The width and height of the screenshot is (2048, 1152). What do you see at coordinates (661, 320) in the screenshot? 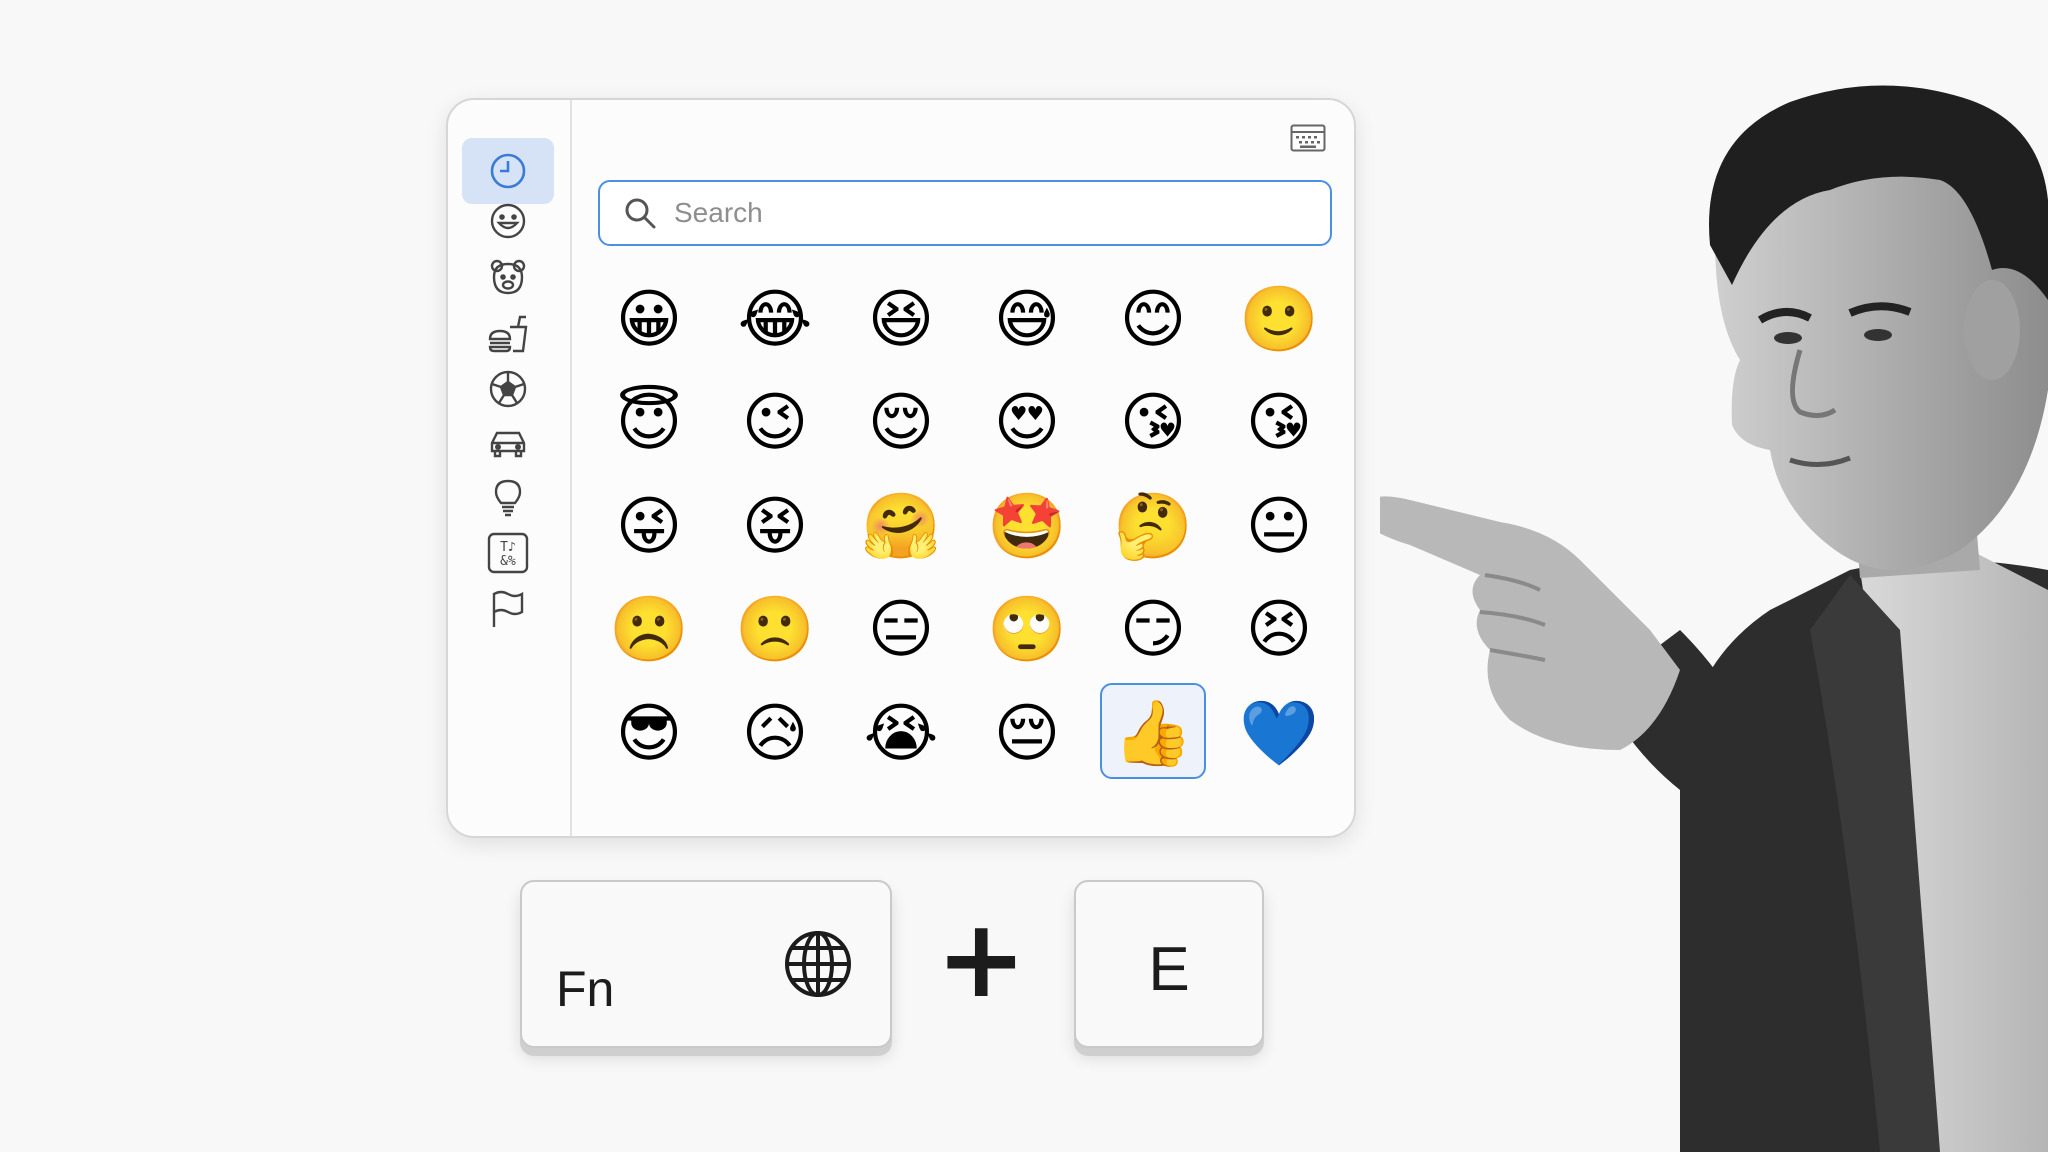
I see `emoji-cell: 😀` at bounding box center [661, 320].